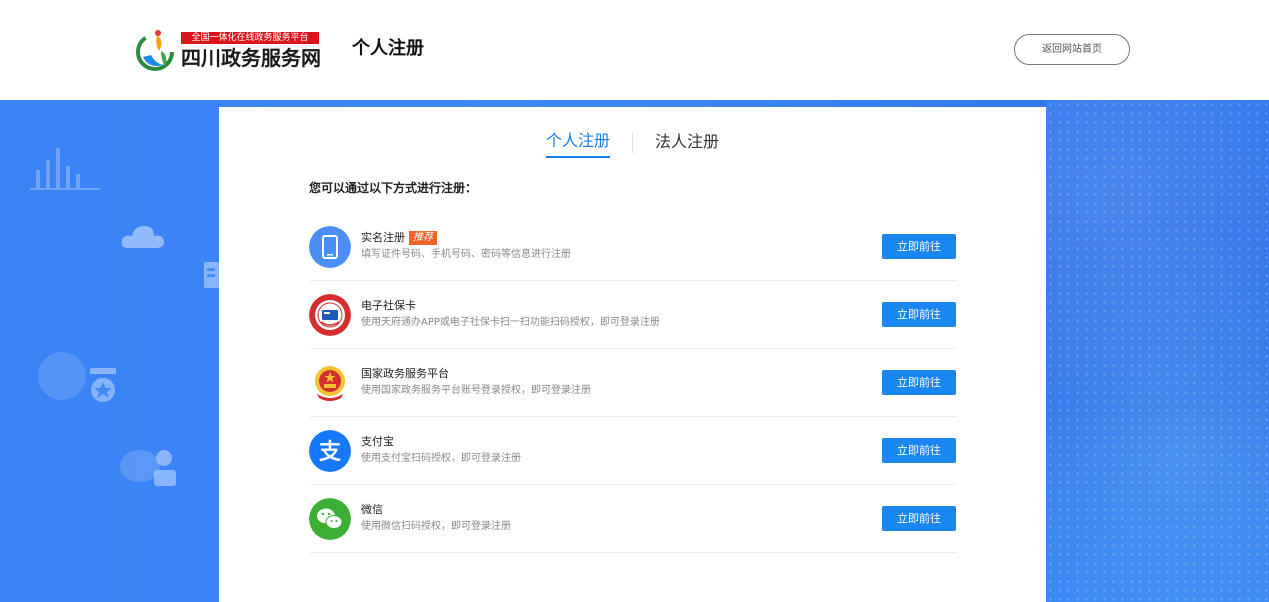 This screenshot has width=1269, height=602. I want to click on option-national-gov-platform: 国家政务服务平台 使用国家政务服务平台账号登录授权，即可登录注册 立即前往, so click(632, 383).